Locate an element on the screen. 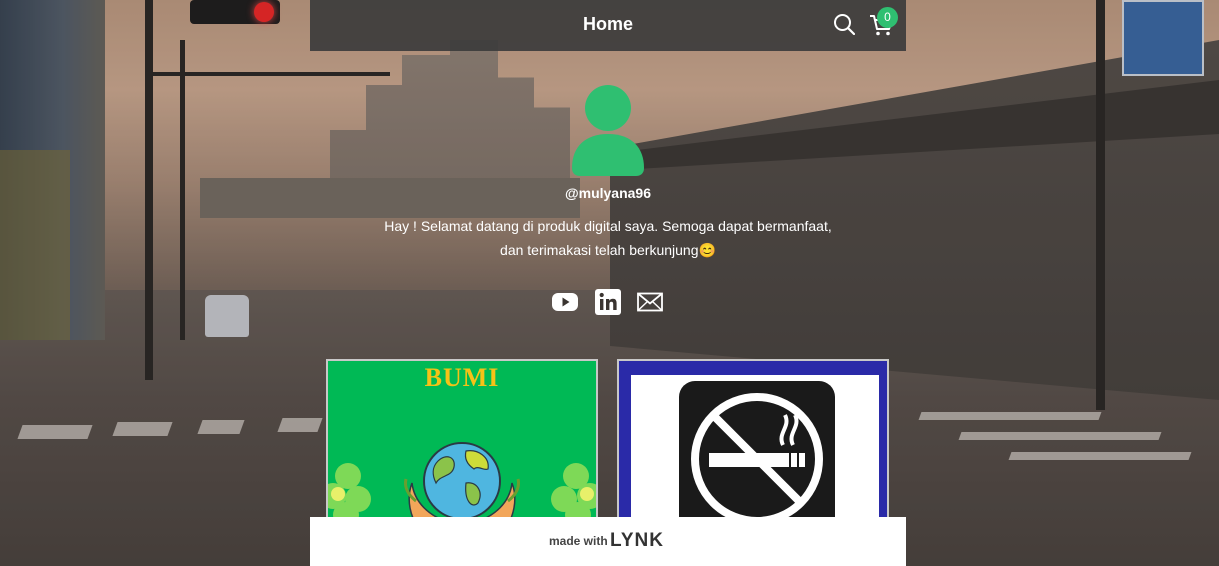 This screenshot has height=566, width=1219. product-title: BUMI is located at coordinates (462, 377).